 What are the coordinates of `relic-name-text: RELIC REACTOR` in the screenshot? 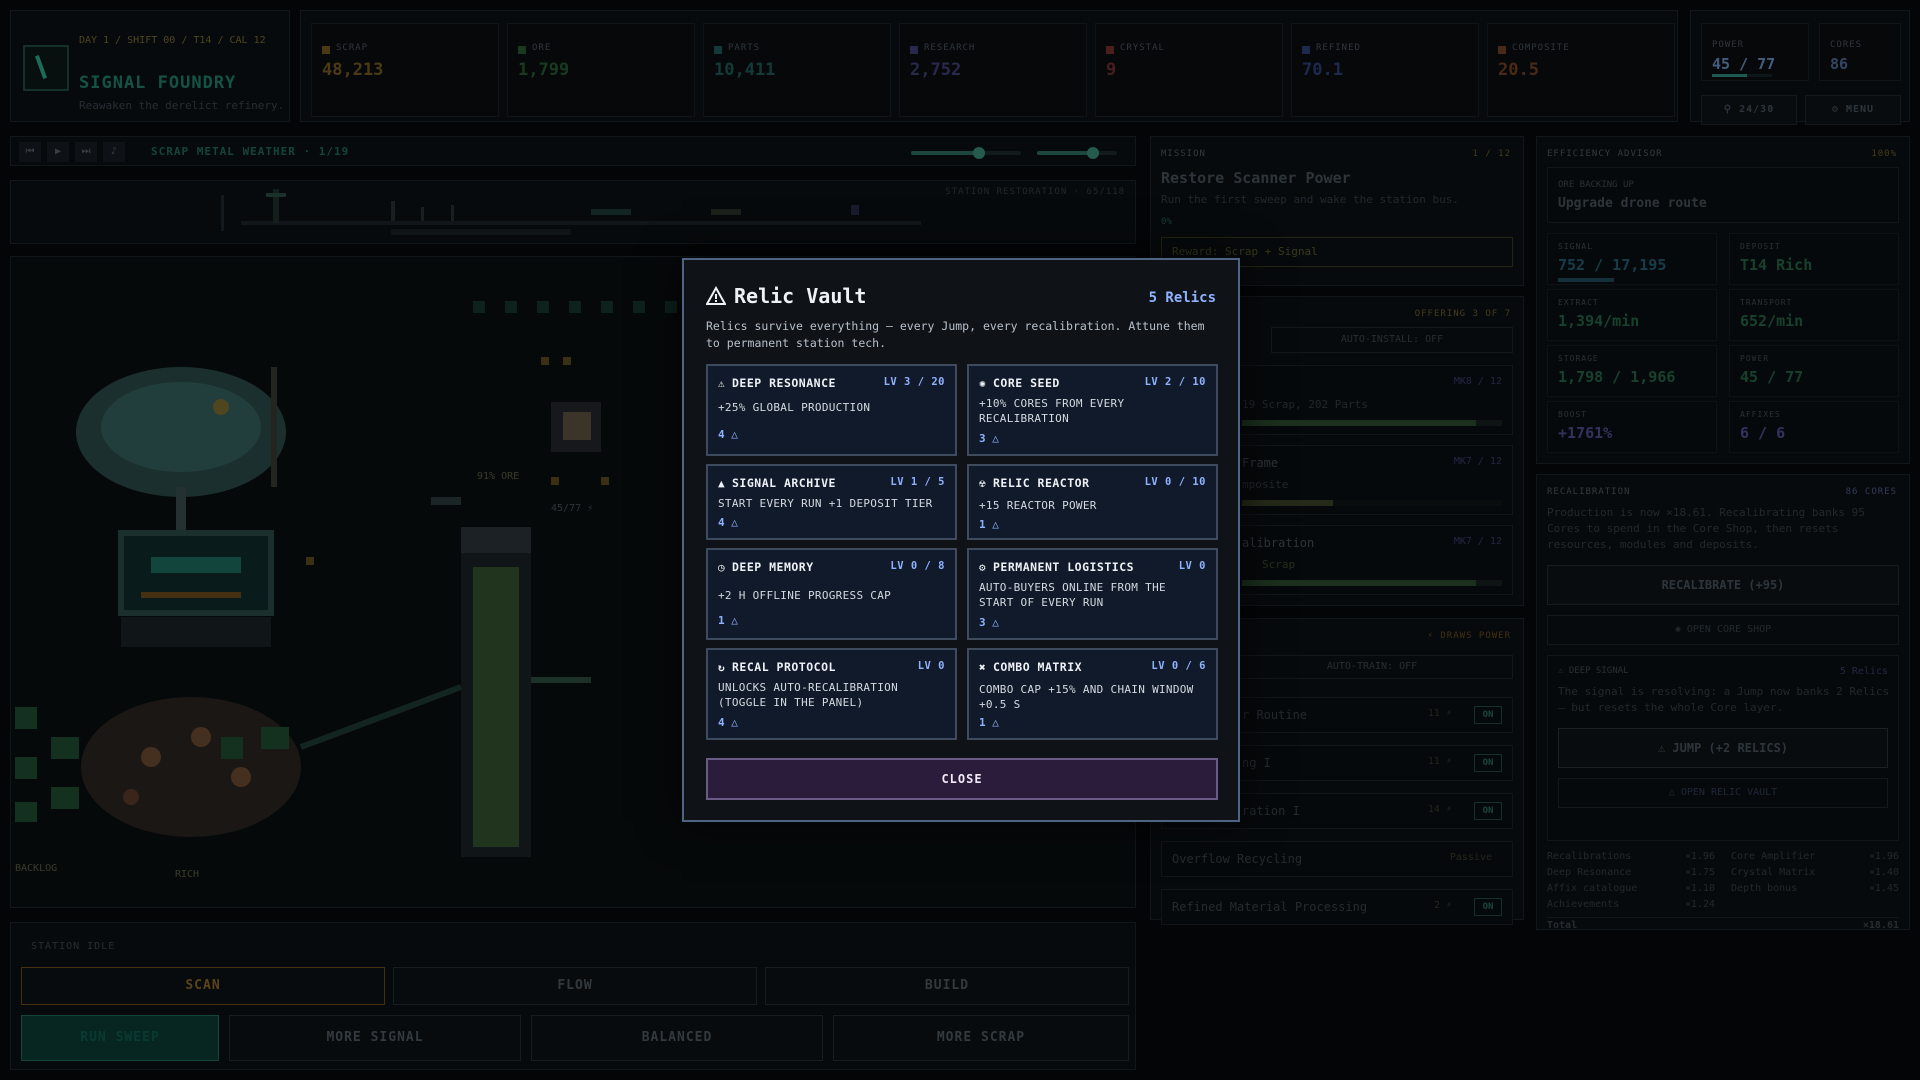 It's located at (1041, 483).